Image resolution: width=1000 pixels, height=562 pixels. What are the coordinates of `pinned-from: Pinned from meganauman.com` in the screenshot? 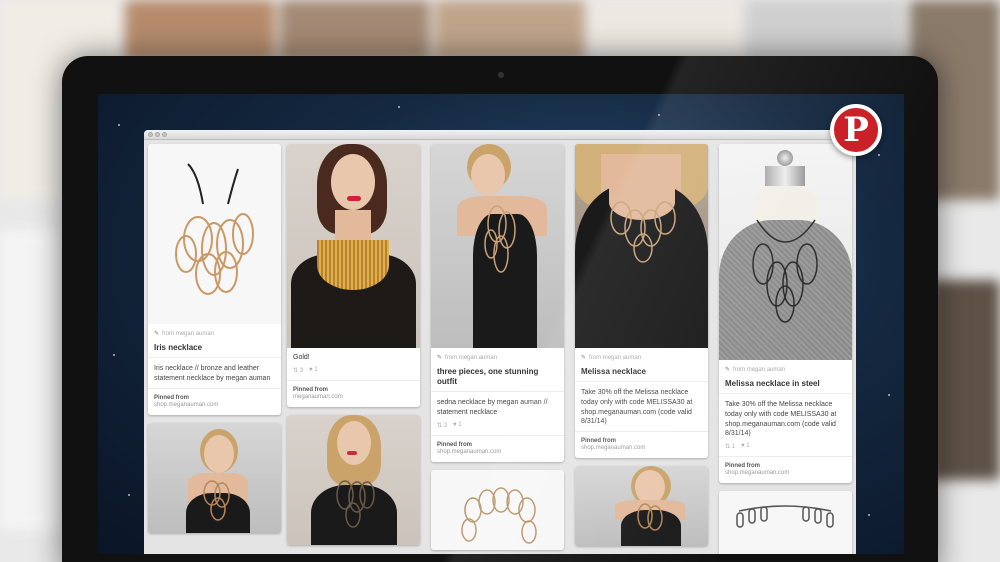 It's located at (353, 394).